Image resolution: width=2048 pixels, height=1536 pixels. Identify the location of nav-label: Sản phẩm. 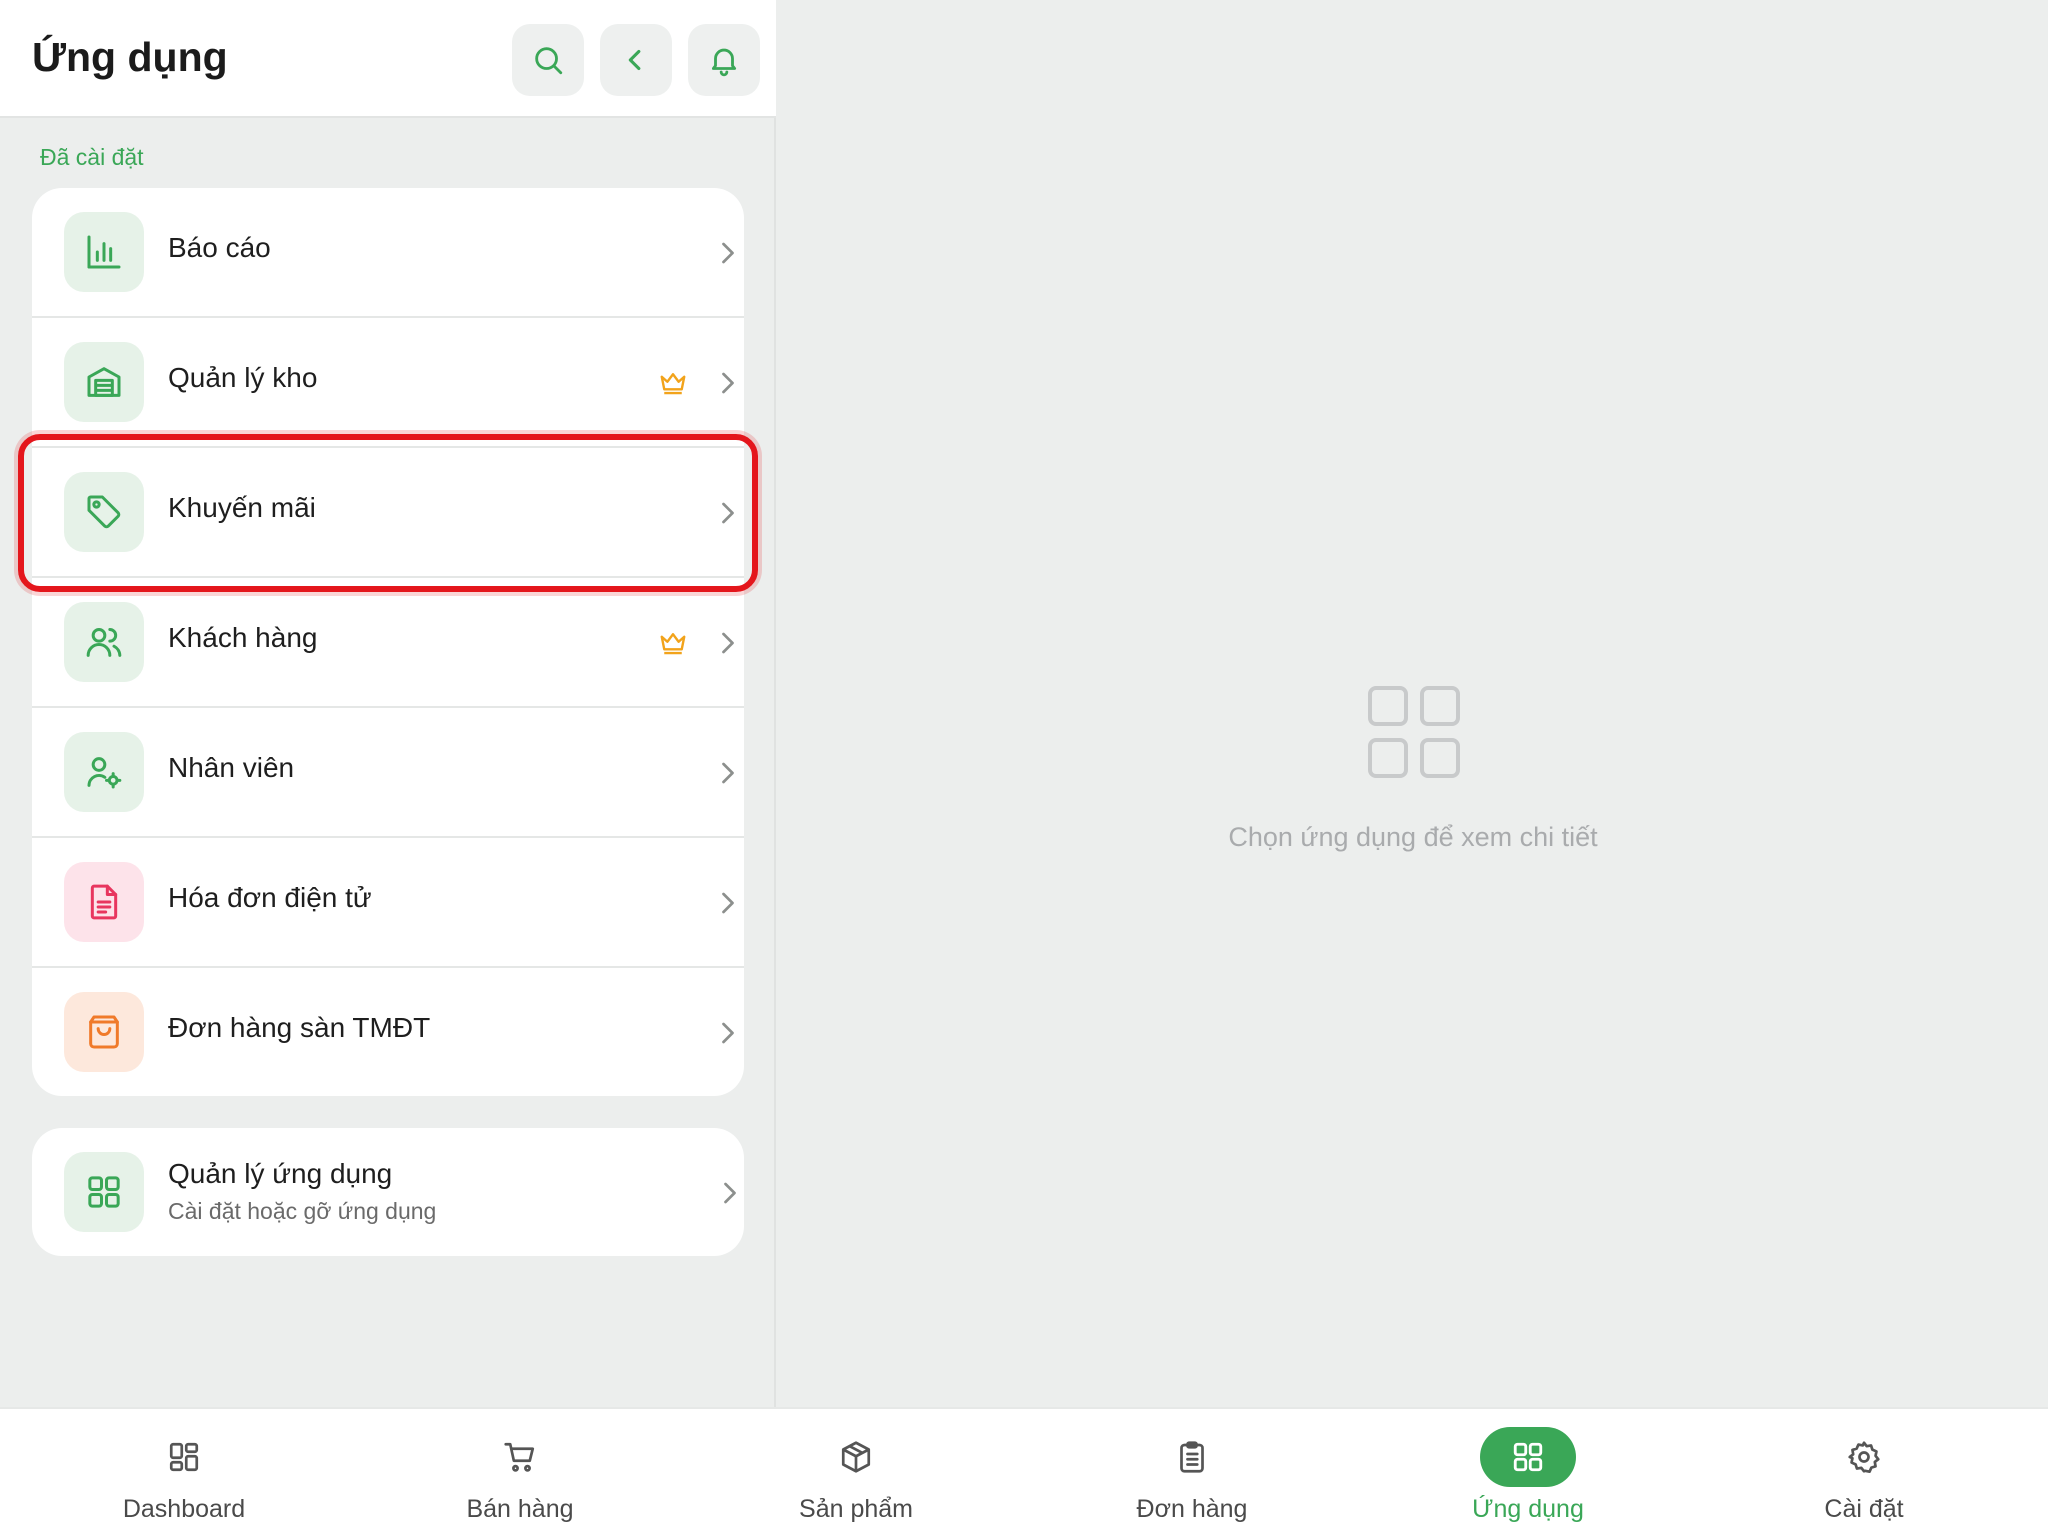
(856, 1509).